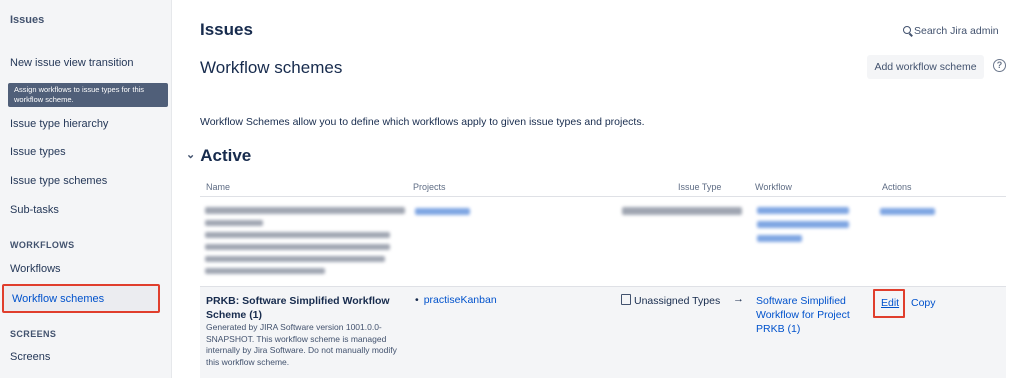 The image size is (1024, 378). Describe the element at coordinates (35, 269) in the screenshot. I see `sidebar-item-workflows: Workflows` at that location.